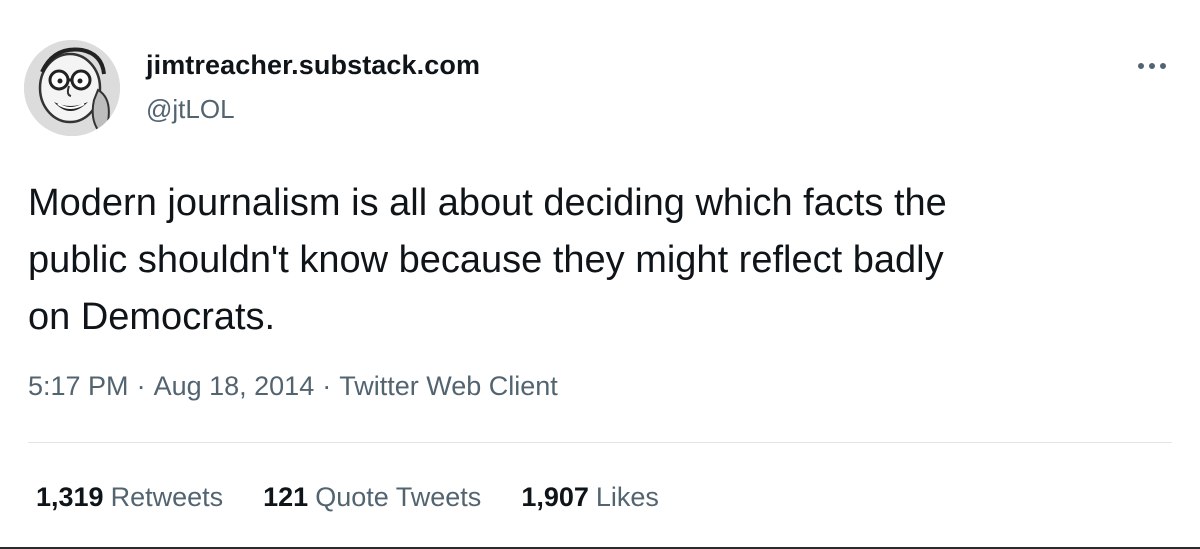 The height and width of the screenshot is (549, 1200). I want to click on retweets-label: Retweets, so click(167, 497).